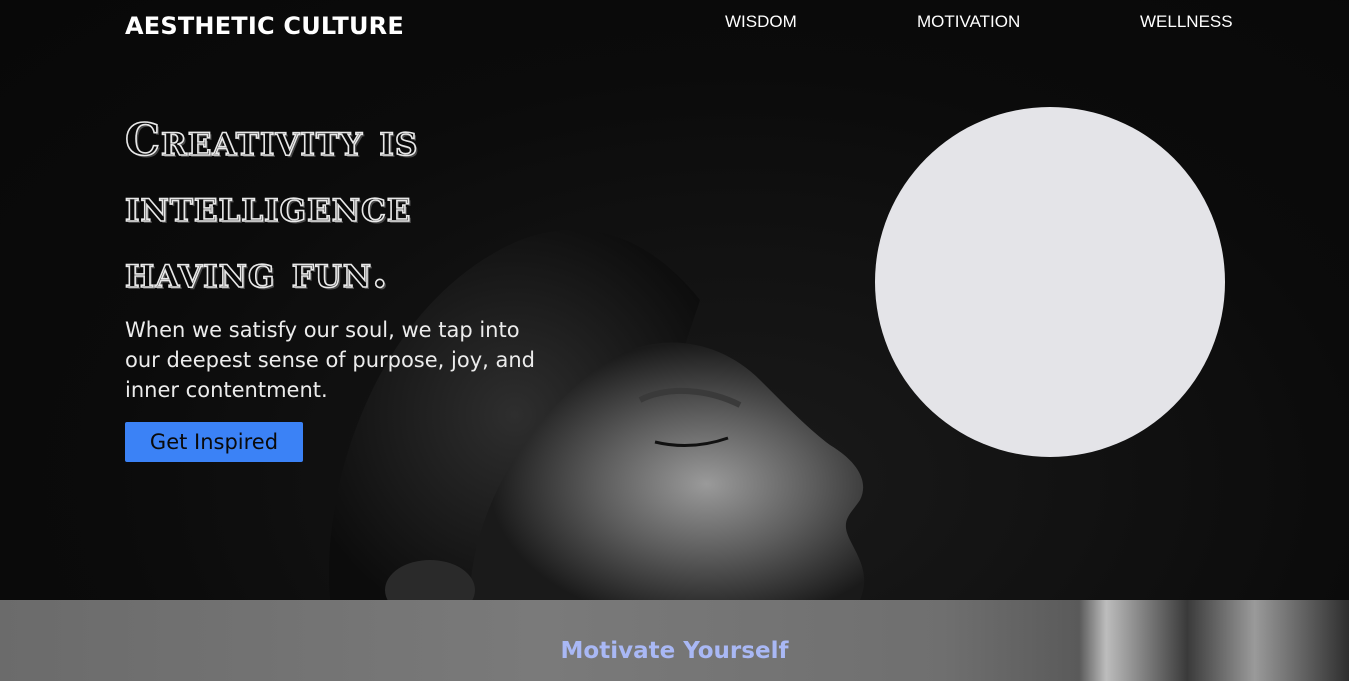  What do you see at coordinates (214, 442) in the screenshot?
I see `get-inspired-button: Get Inspired` at bounding box center [214, 442].